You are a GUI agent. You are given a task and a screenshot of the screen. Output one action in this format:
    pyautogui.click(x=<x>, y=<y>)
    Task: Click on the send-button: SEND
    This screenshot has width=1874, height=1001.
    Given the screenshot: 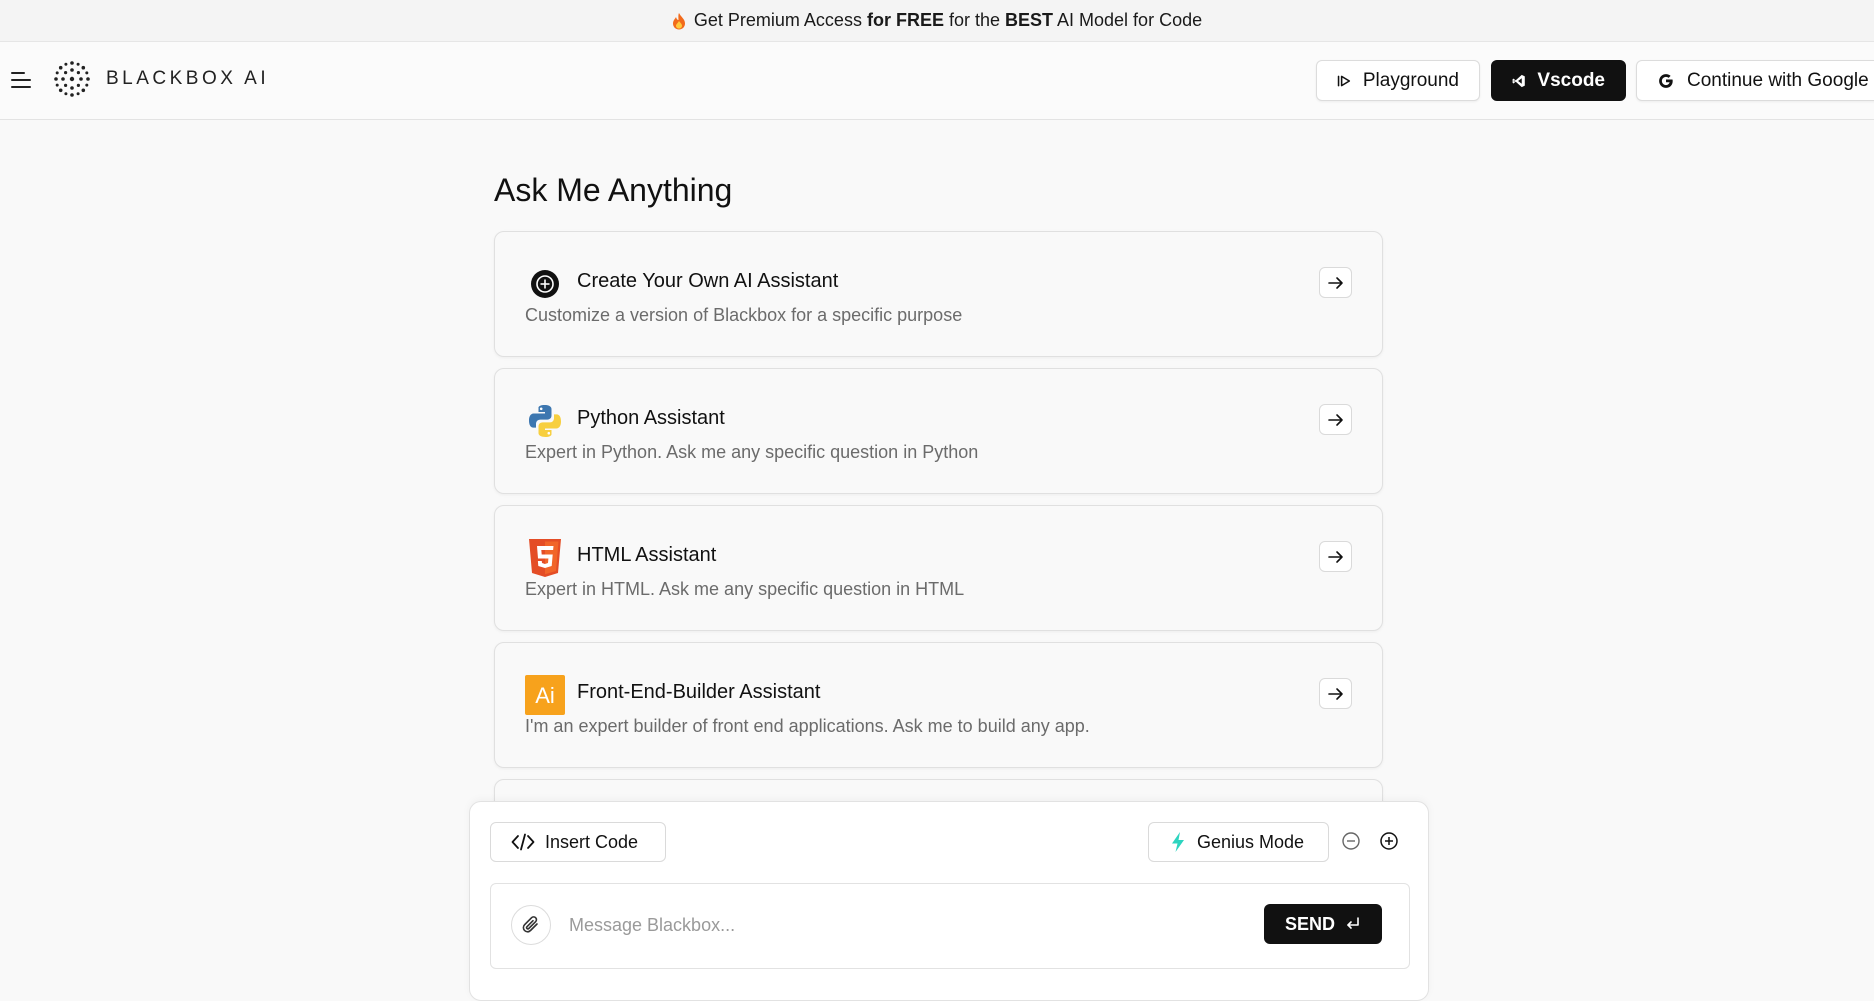 What is the action you would take?
    pyautogui.click(x=1323, y=924)
    